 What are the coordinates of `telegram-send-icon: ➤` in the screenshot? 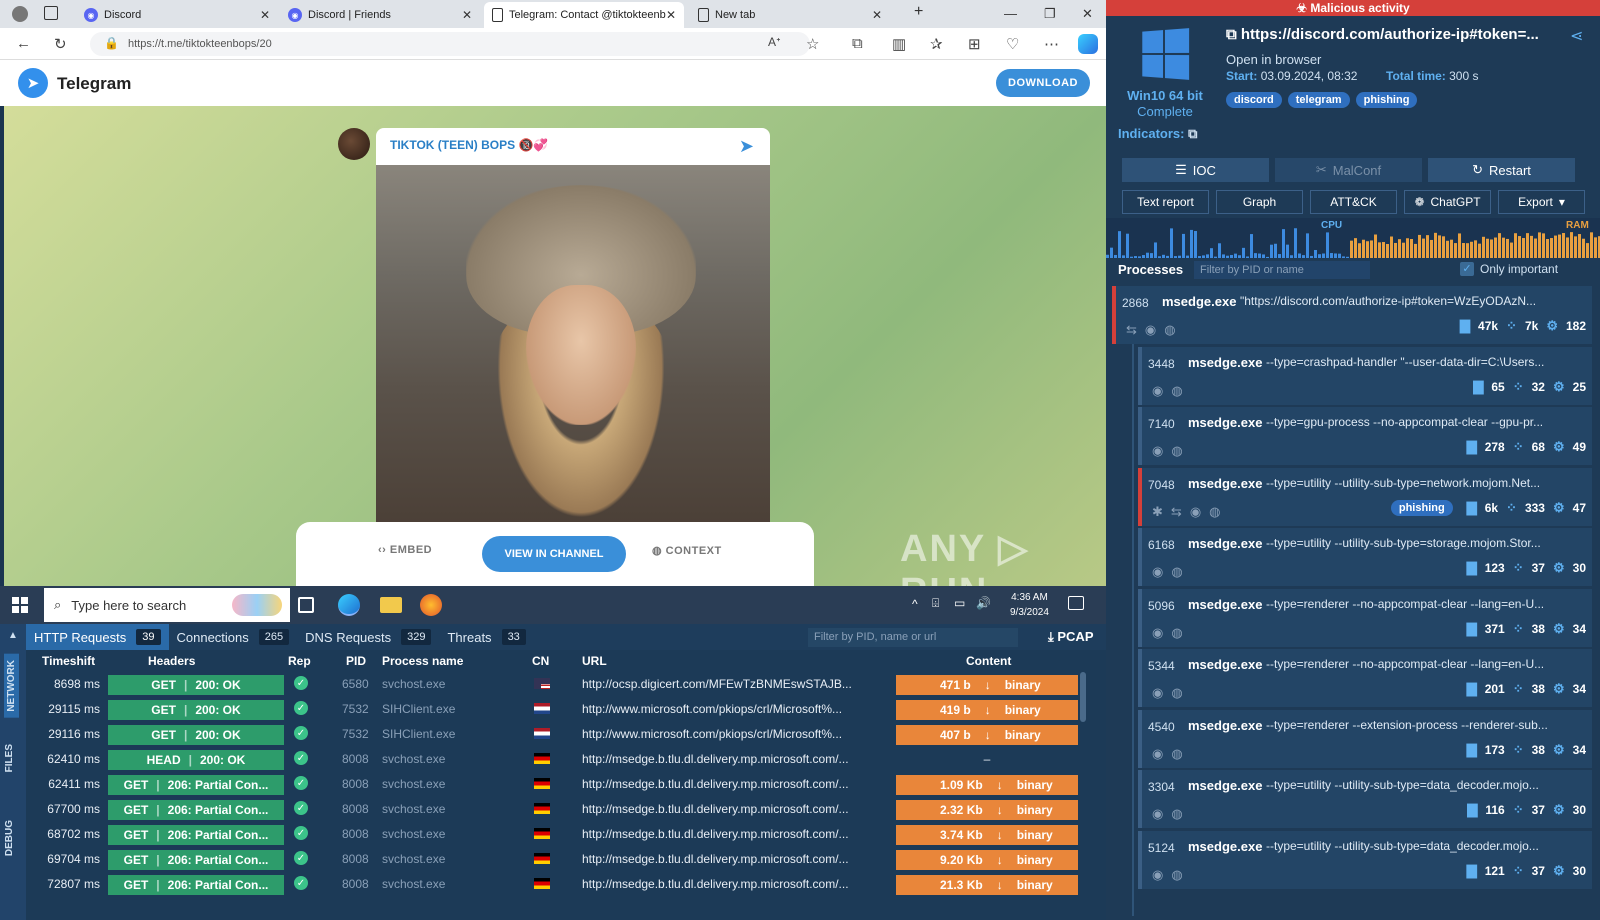 It's located at (746, 146).